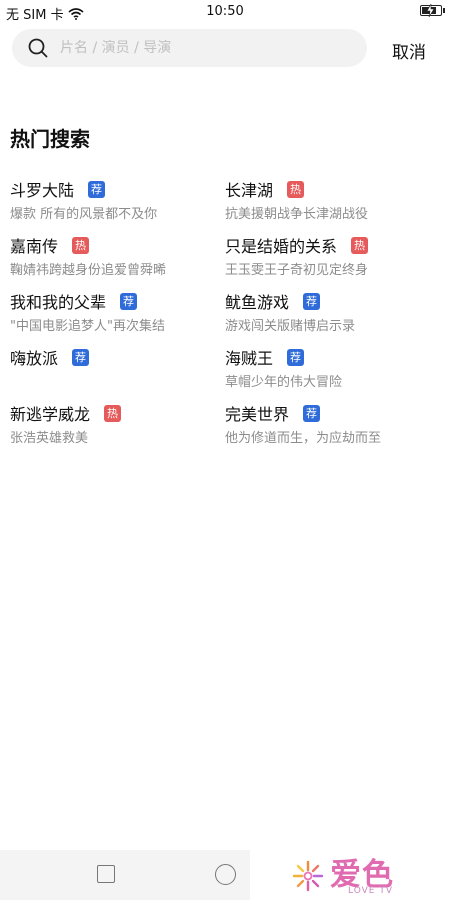 The width and height of the screenshot is (450, 900). What do you see at coordinates (88, 270) in the screenshot?
I see `hot-search-item-subtitle: 鞠婧祎跨越身份追爱曾舜晞` at bounding box center [88, 270].